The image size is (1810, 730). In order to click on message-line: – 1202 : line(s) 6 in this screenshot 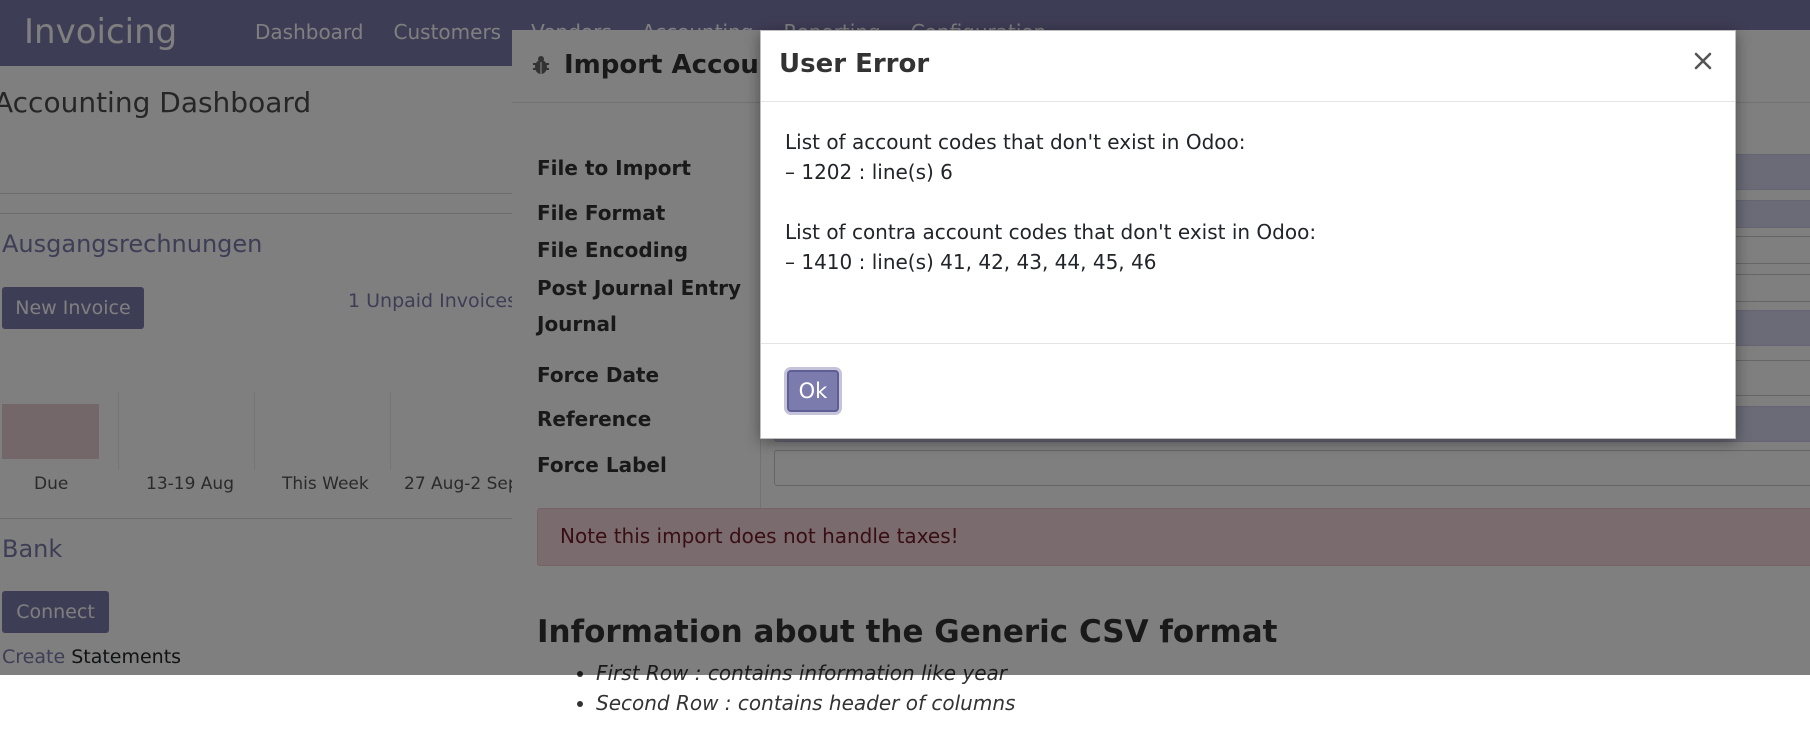, I will do `click(869, 172)`.